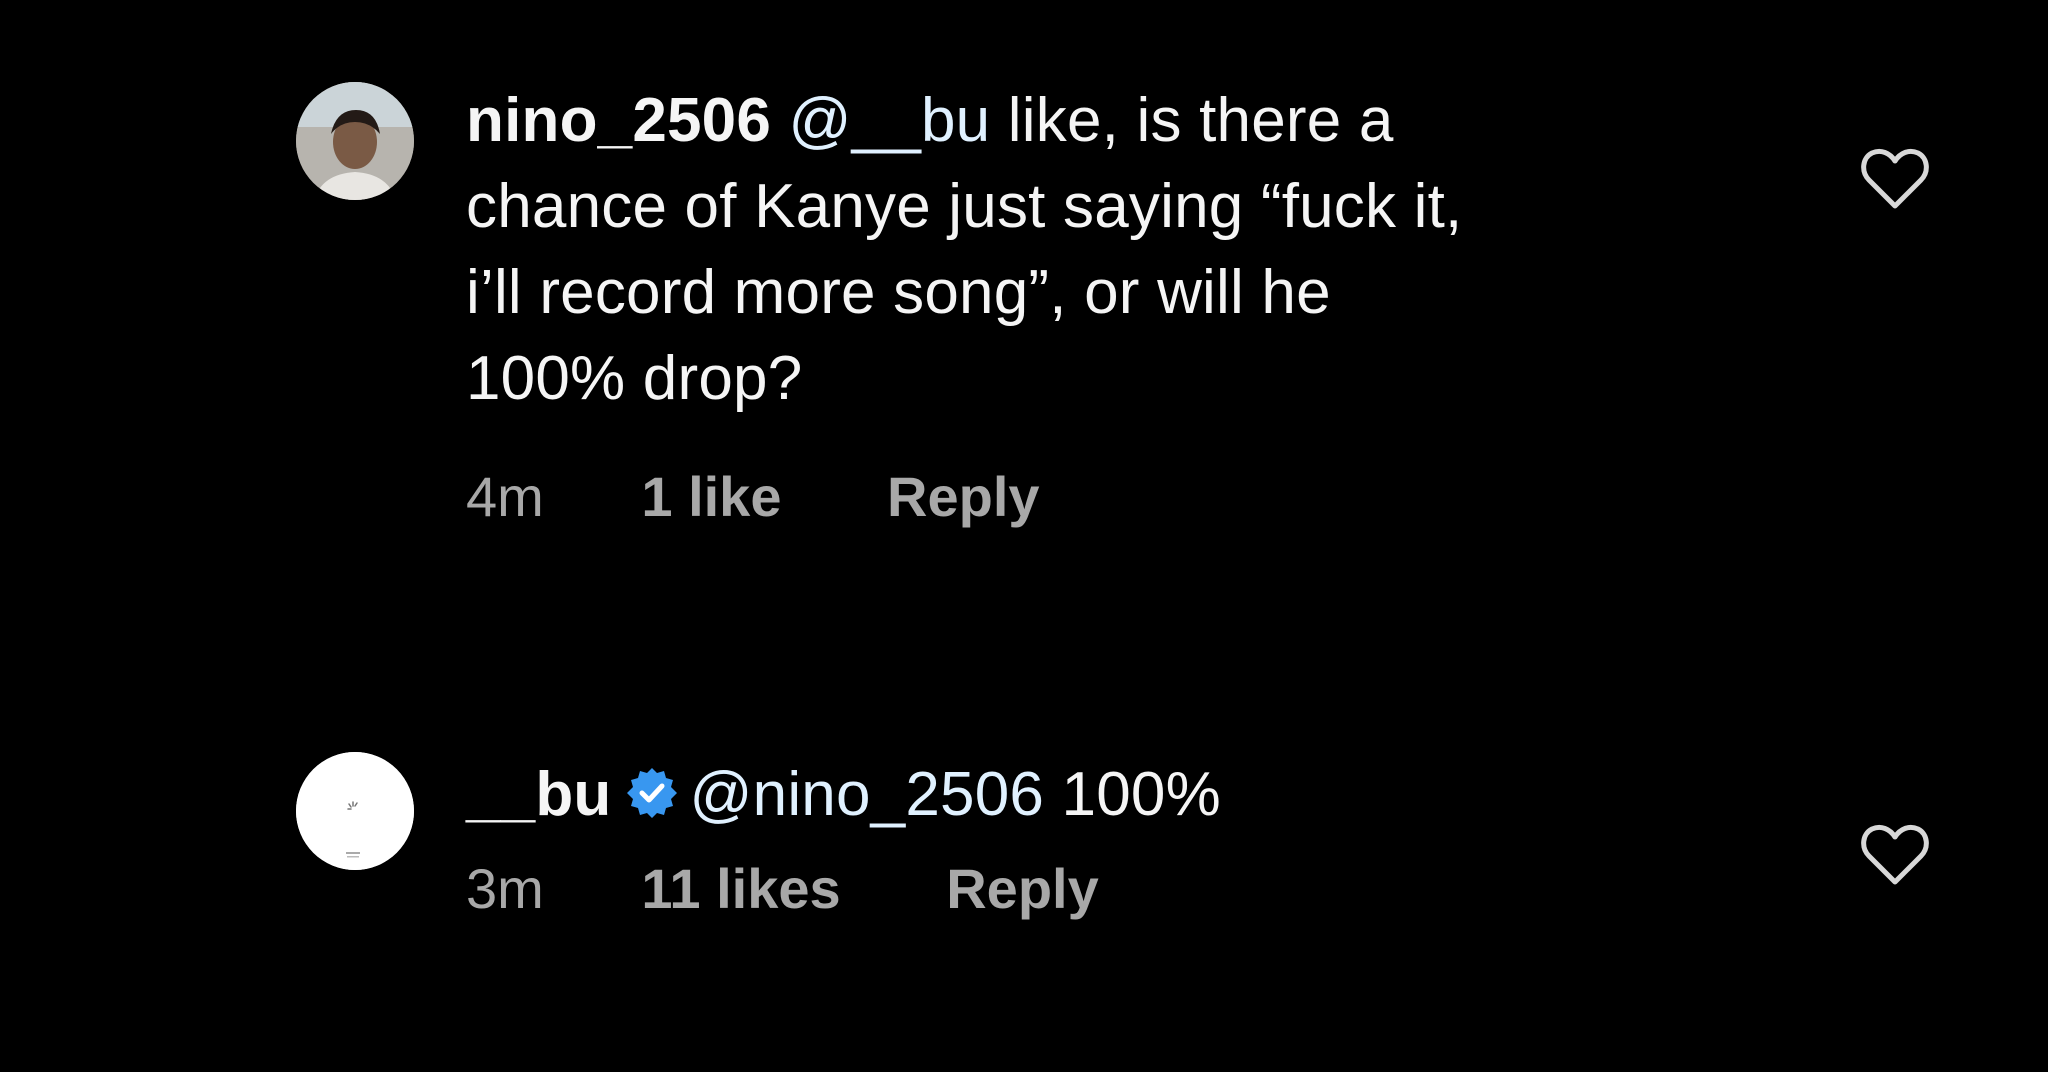 Image resolution: width=2048 pixels, height=1072 pixels. What do you see at coordinates (1126, 496) in the screenshot?
I see `comment-meta: 4m 1 like Reply` at bounding box center [1126, 496].